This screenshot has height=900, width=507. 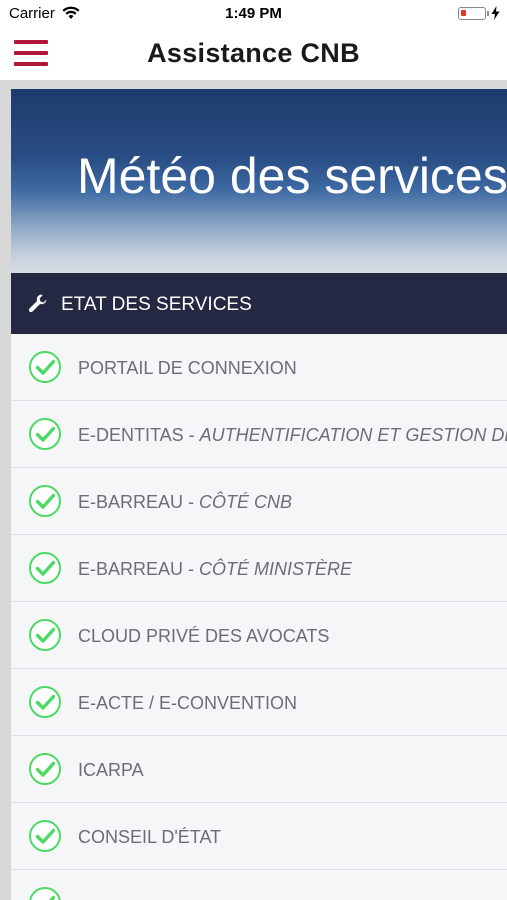 I want to click on page-title: Assistance CNB, so click(x=253, y=53).